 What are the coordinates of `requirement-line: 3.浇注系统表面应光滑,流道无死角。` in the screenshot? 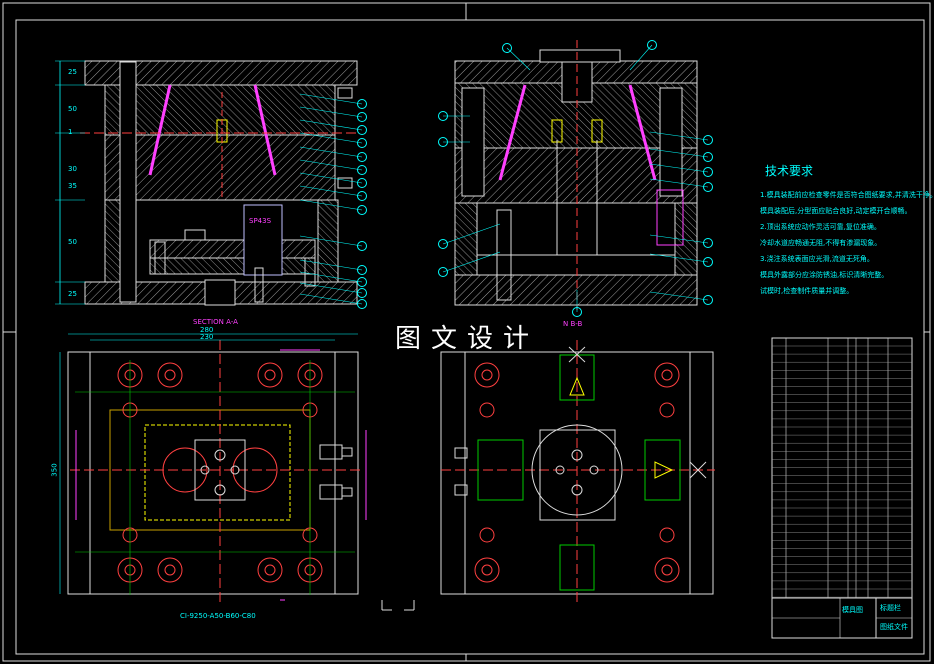 It's located at (817, 259).